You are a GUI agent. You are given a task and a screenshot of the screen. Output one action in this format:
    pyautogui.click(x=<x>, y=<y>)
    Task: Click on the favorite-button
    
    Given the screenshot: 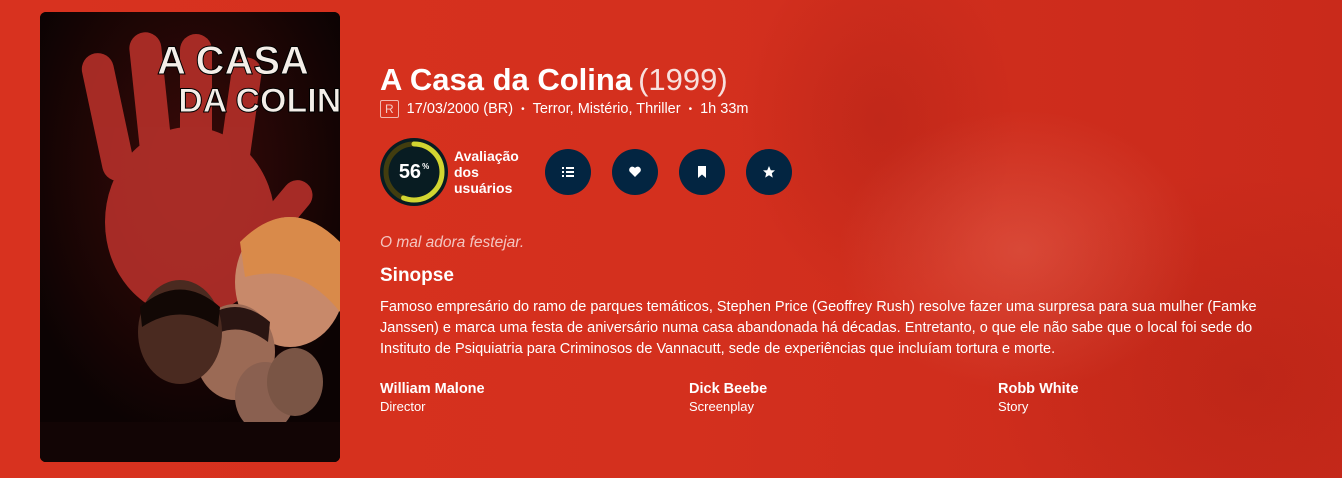 What is the action you would take?
    pyautogui.click(x=635, y=172)
    